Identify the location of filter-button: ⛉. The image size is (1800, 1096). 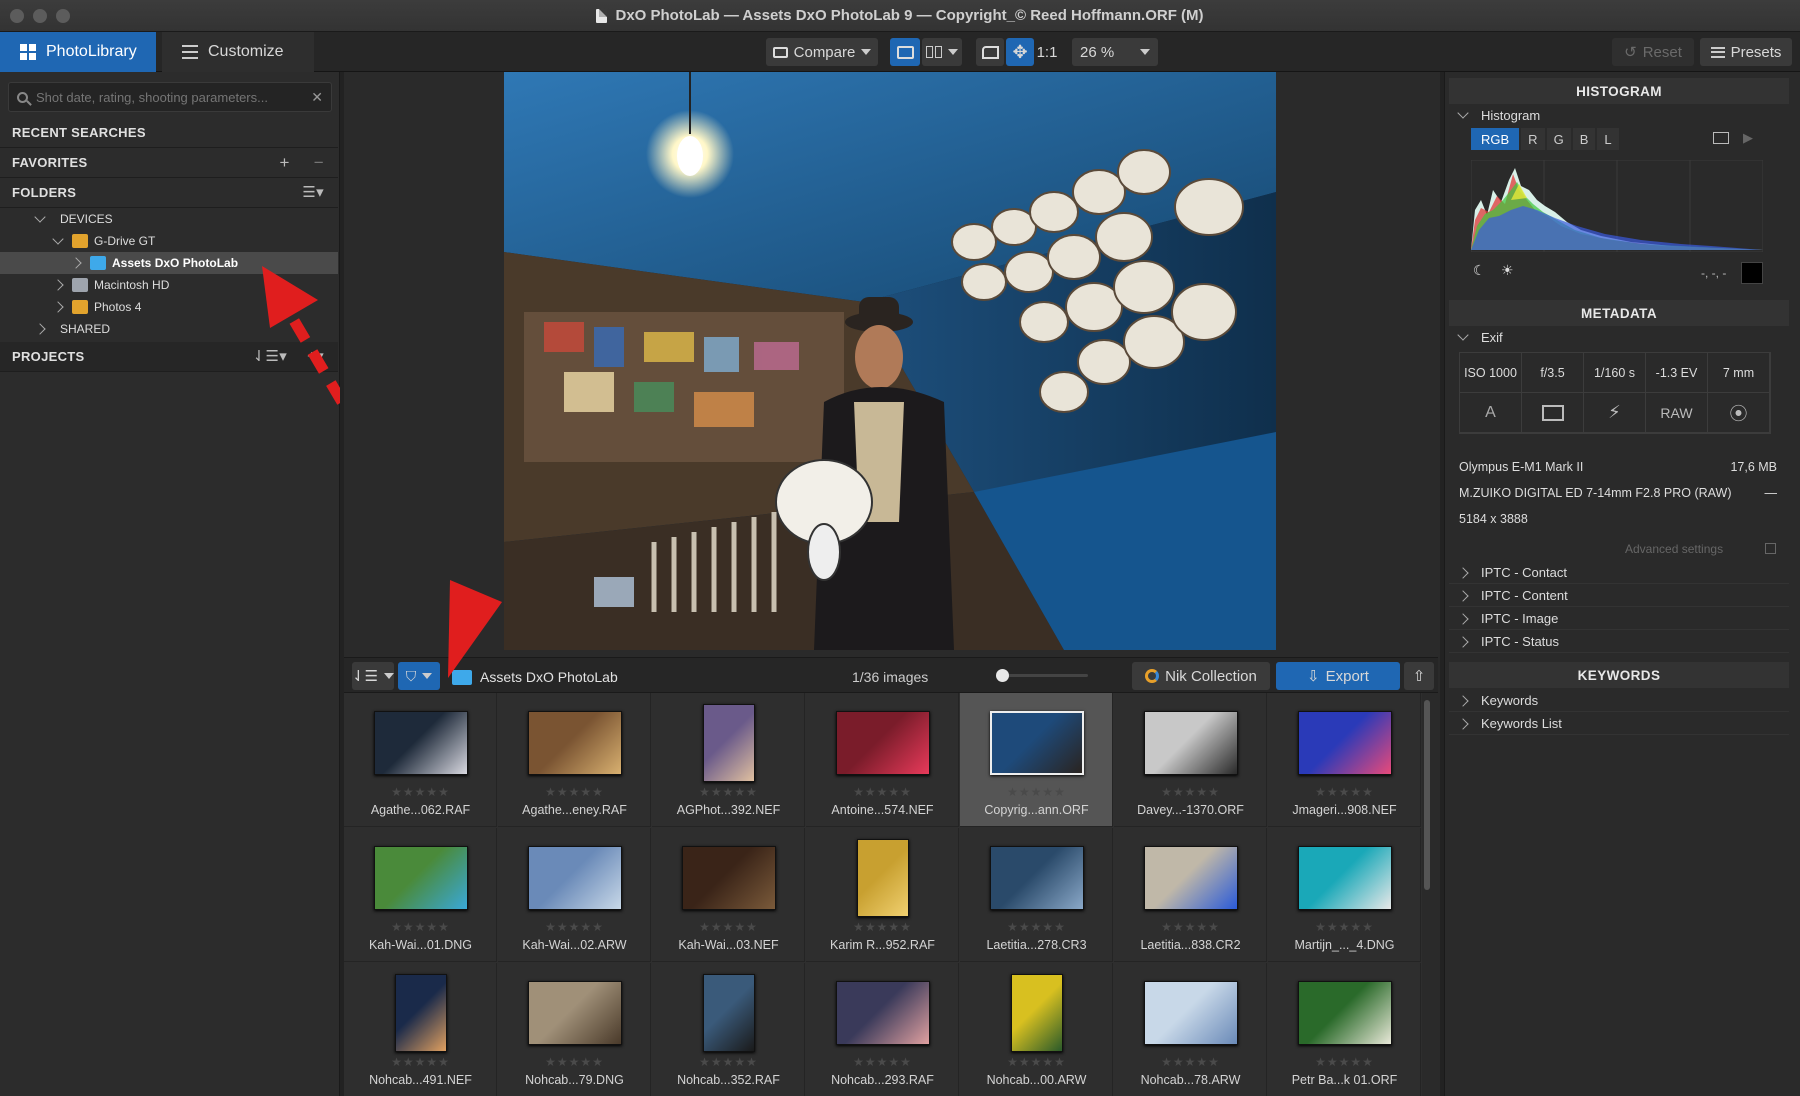
(419, 676).